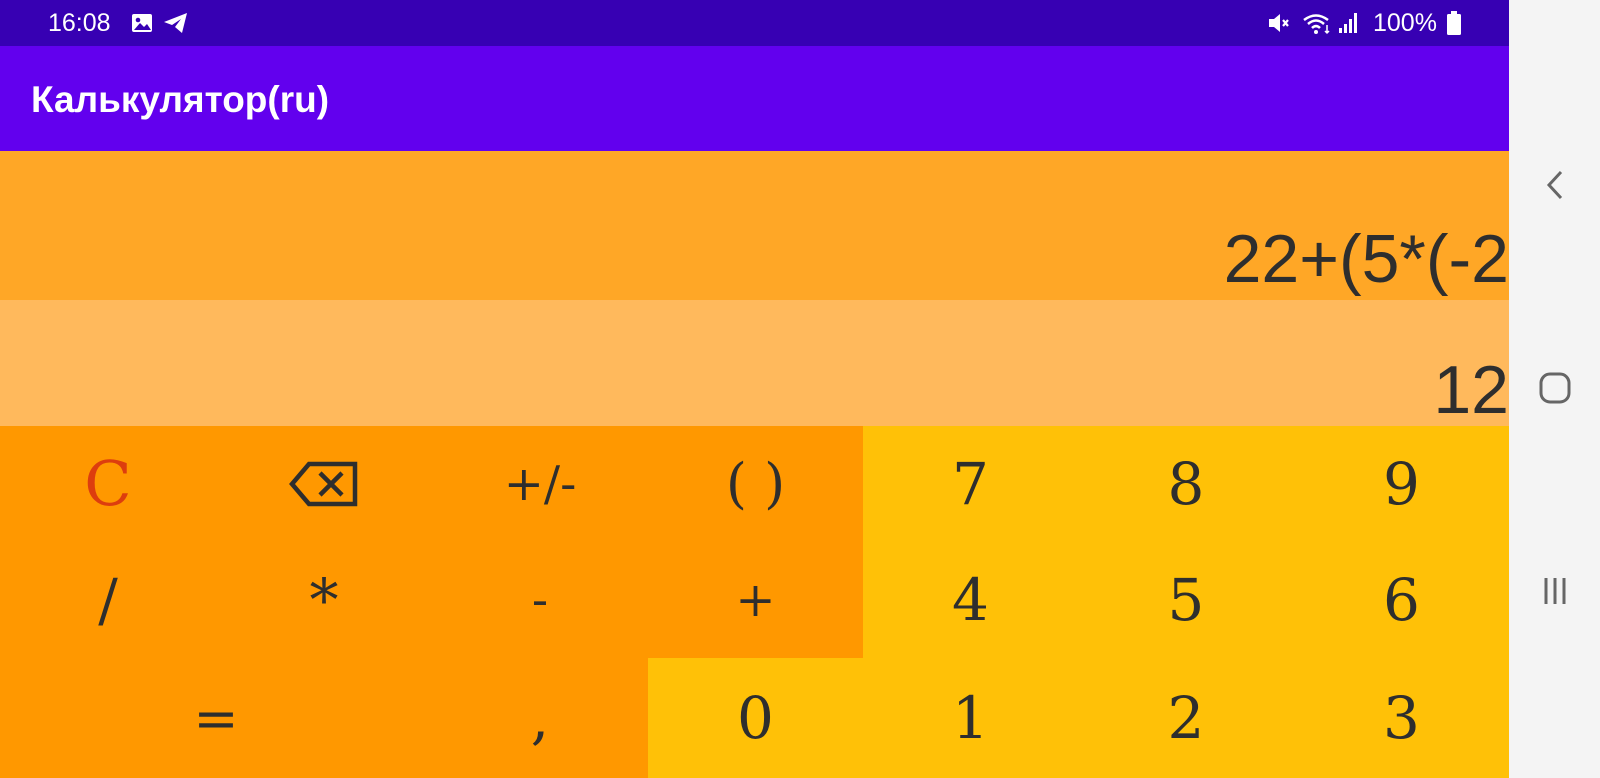  Describe the element at coordinates (754, 98) in the screenshot. I see `app-bar: Калькулятор(ru)` at that location.